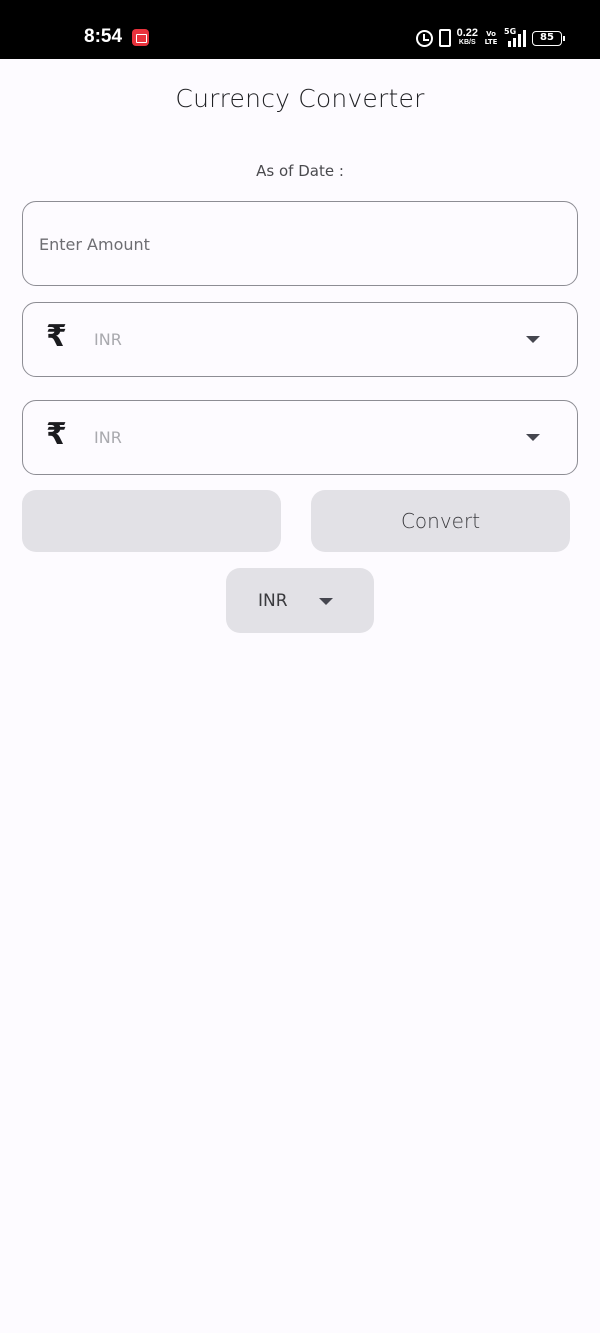 Image resolution: width=600 pixels, height=1333 pixels. What do you see at coordinates (108, 339) in the screenshot?
I see `from-currency-value: INR` at bounding box center [108, 339].